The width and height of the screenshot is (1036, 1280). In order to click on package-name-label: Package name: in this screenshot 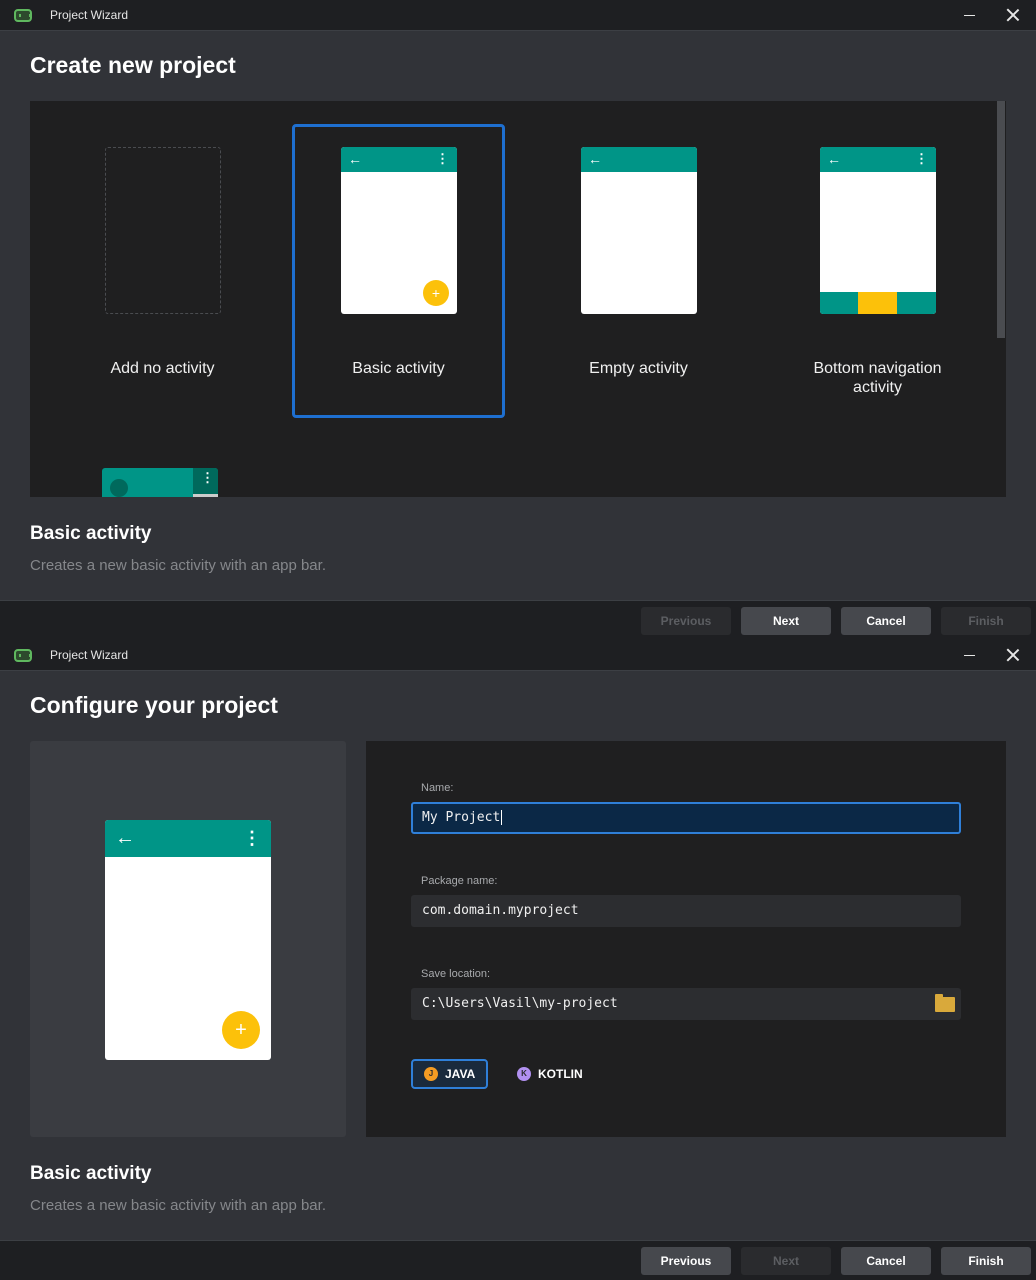, I will do `click(459, 881)`.